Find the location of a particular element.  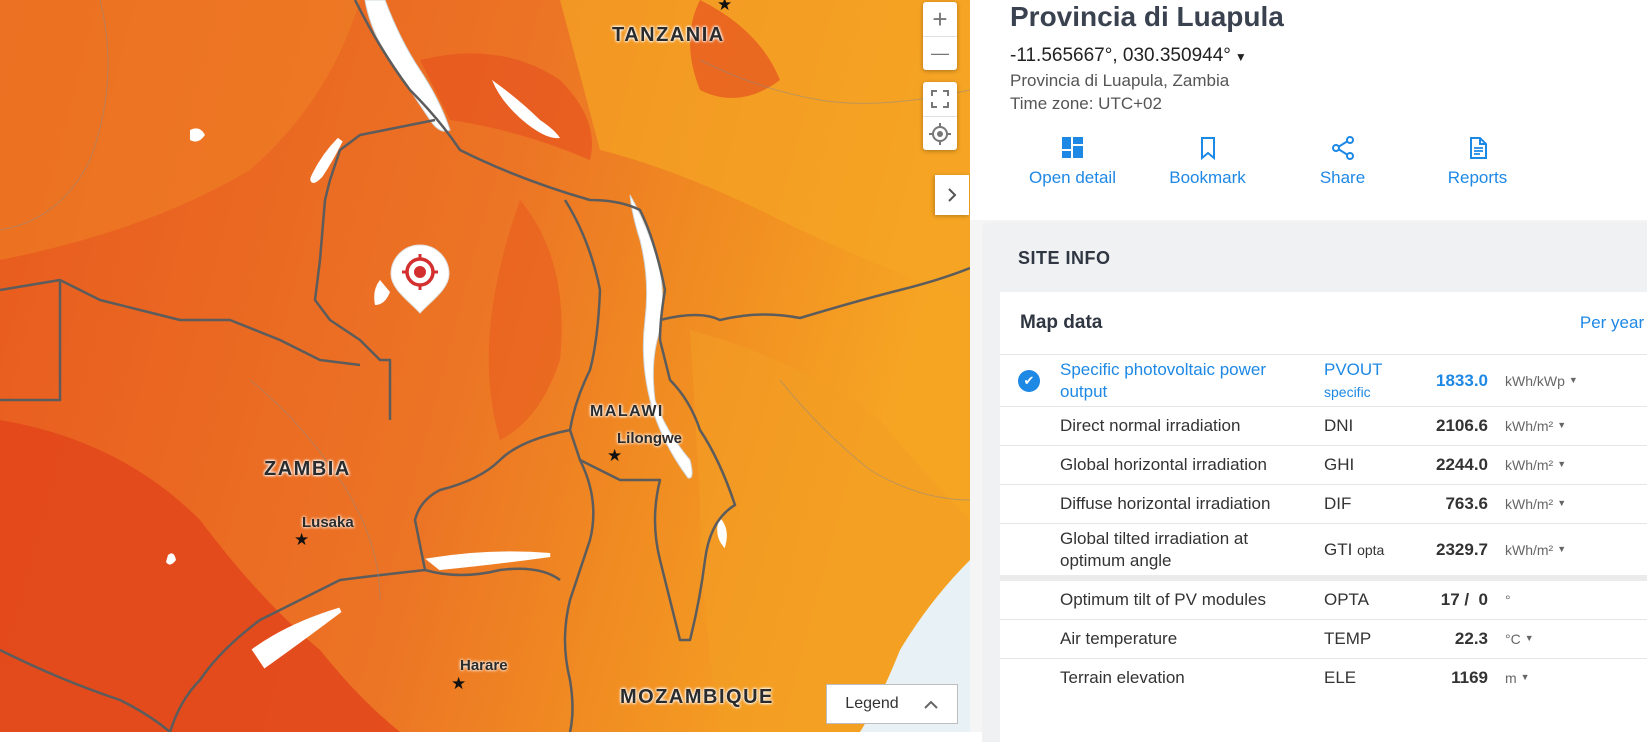

chevron-right-icon is located at coordinates (952, 195).